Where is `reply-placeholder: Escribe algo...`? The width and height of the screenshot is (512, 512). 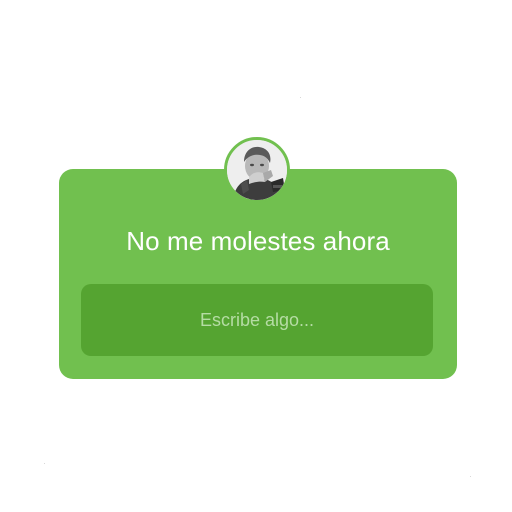
reply-placeholder: Escribe algo... is located at coordinates (257, 320).